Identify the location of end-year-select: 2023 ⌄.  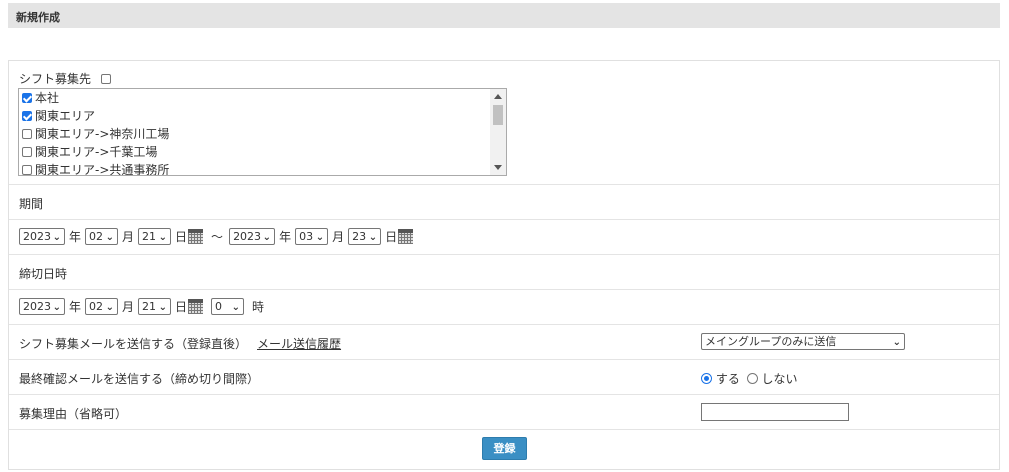
(252, 236).